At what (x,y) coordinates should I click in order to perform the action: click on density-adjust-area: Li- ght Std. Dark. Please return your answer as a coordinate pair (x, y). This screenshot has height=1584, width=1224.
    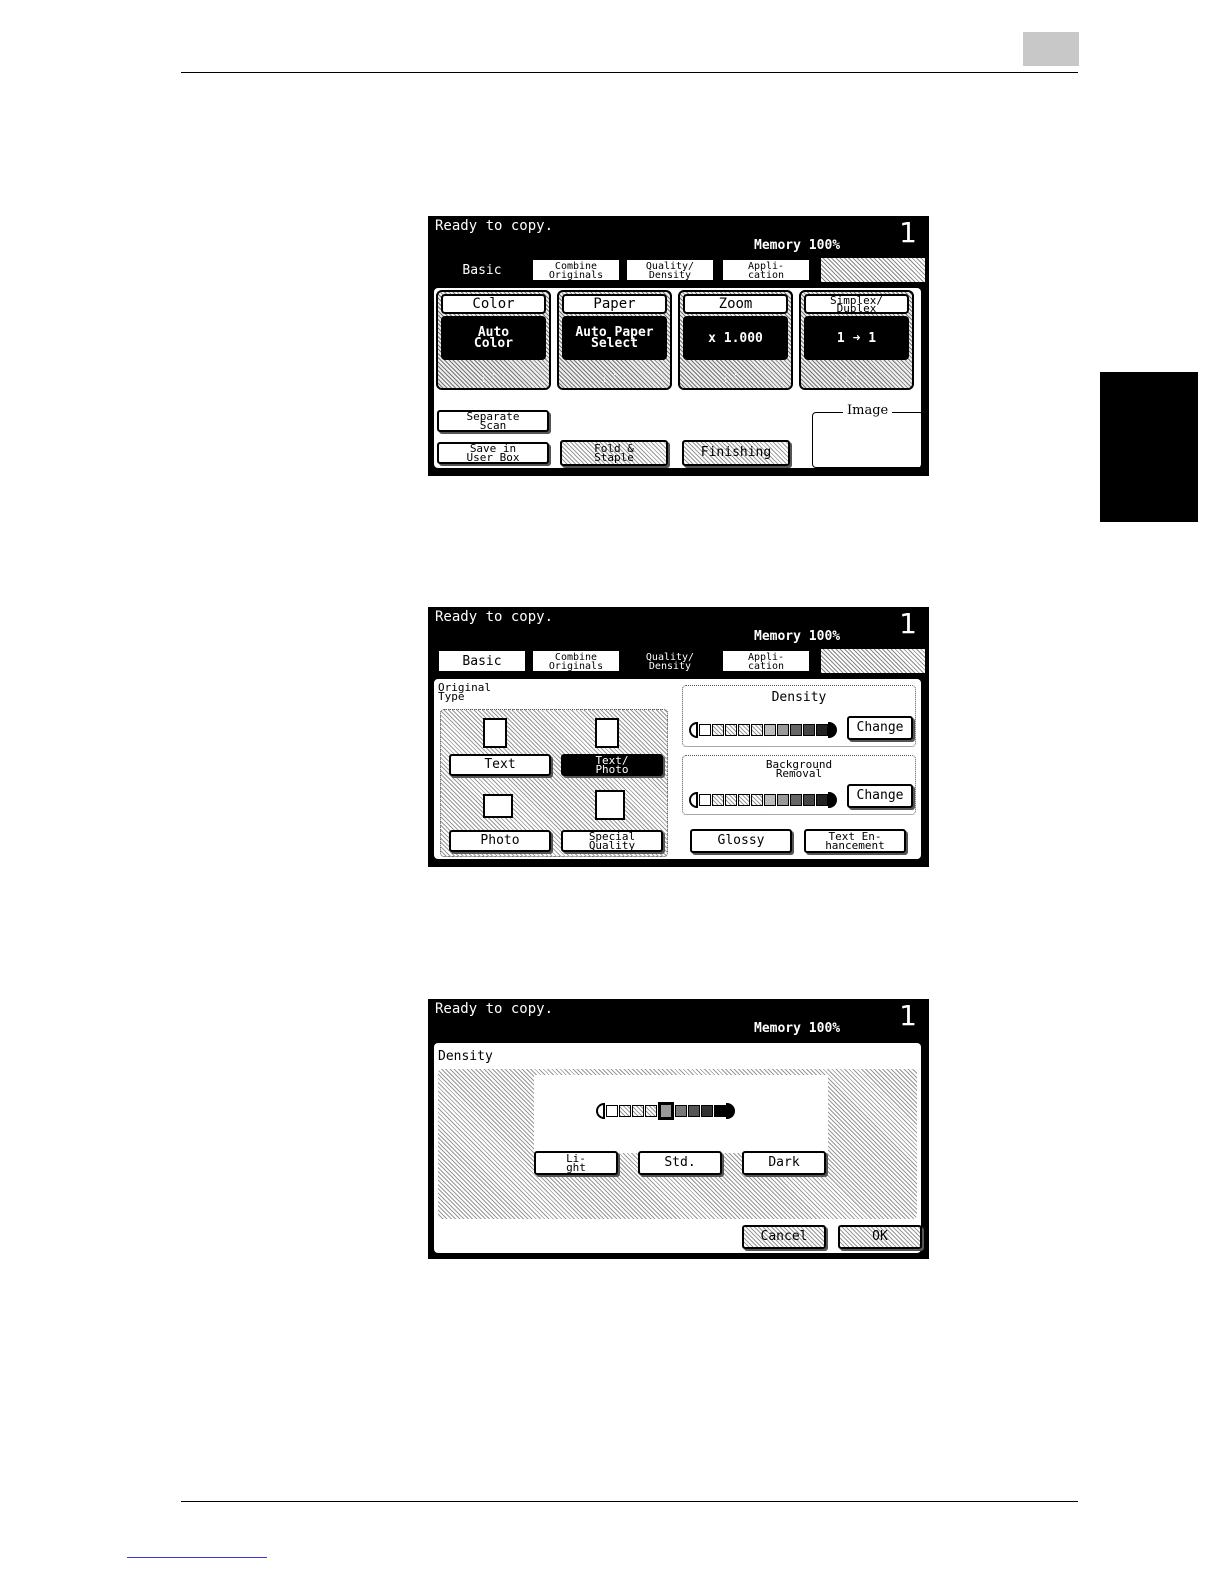
    Looking at the image, I should click on (677, 1144).